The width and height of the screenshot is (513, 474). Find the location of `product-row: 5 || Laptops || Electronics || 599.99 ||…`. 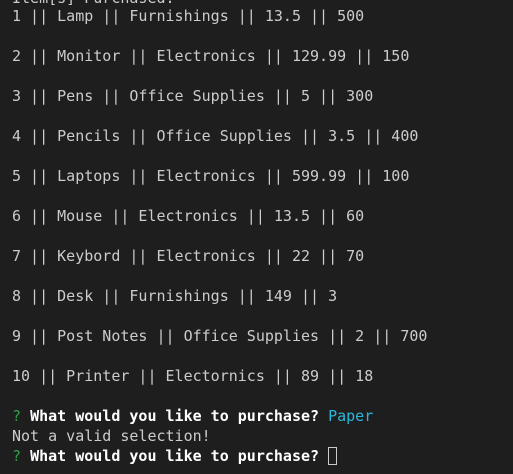

product-row: 5 || Laptops || Electronics || 599.99 ||… is located at coordinates (211, 176).